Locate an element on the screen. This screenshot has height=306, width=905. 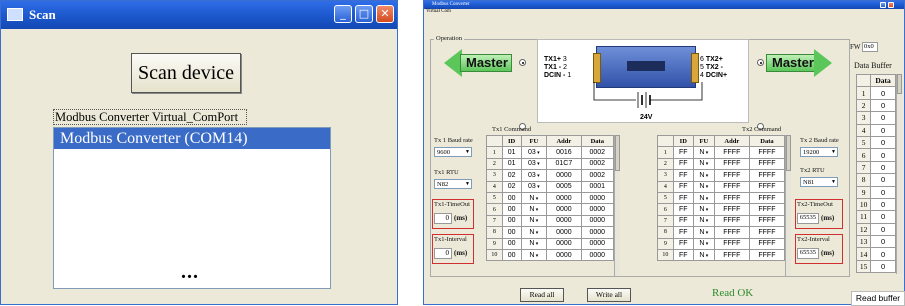
minimize-icon: _ is located at coordinates (343, 14).